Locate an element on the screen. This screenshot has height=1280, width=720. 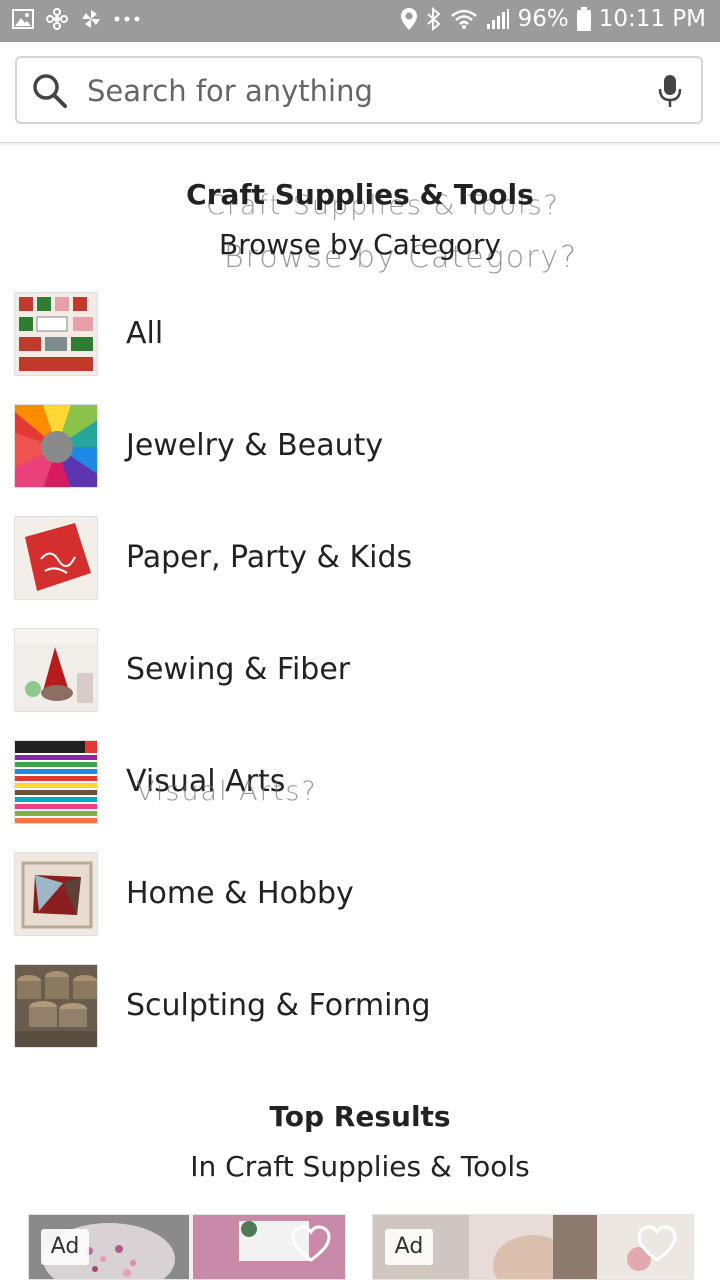
pinwheel-icon is located at coordinates (57, 19).